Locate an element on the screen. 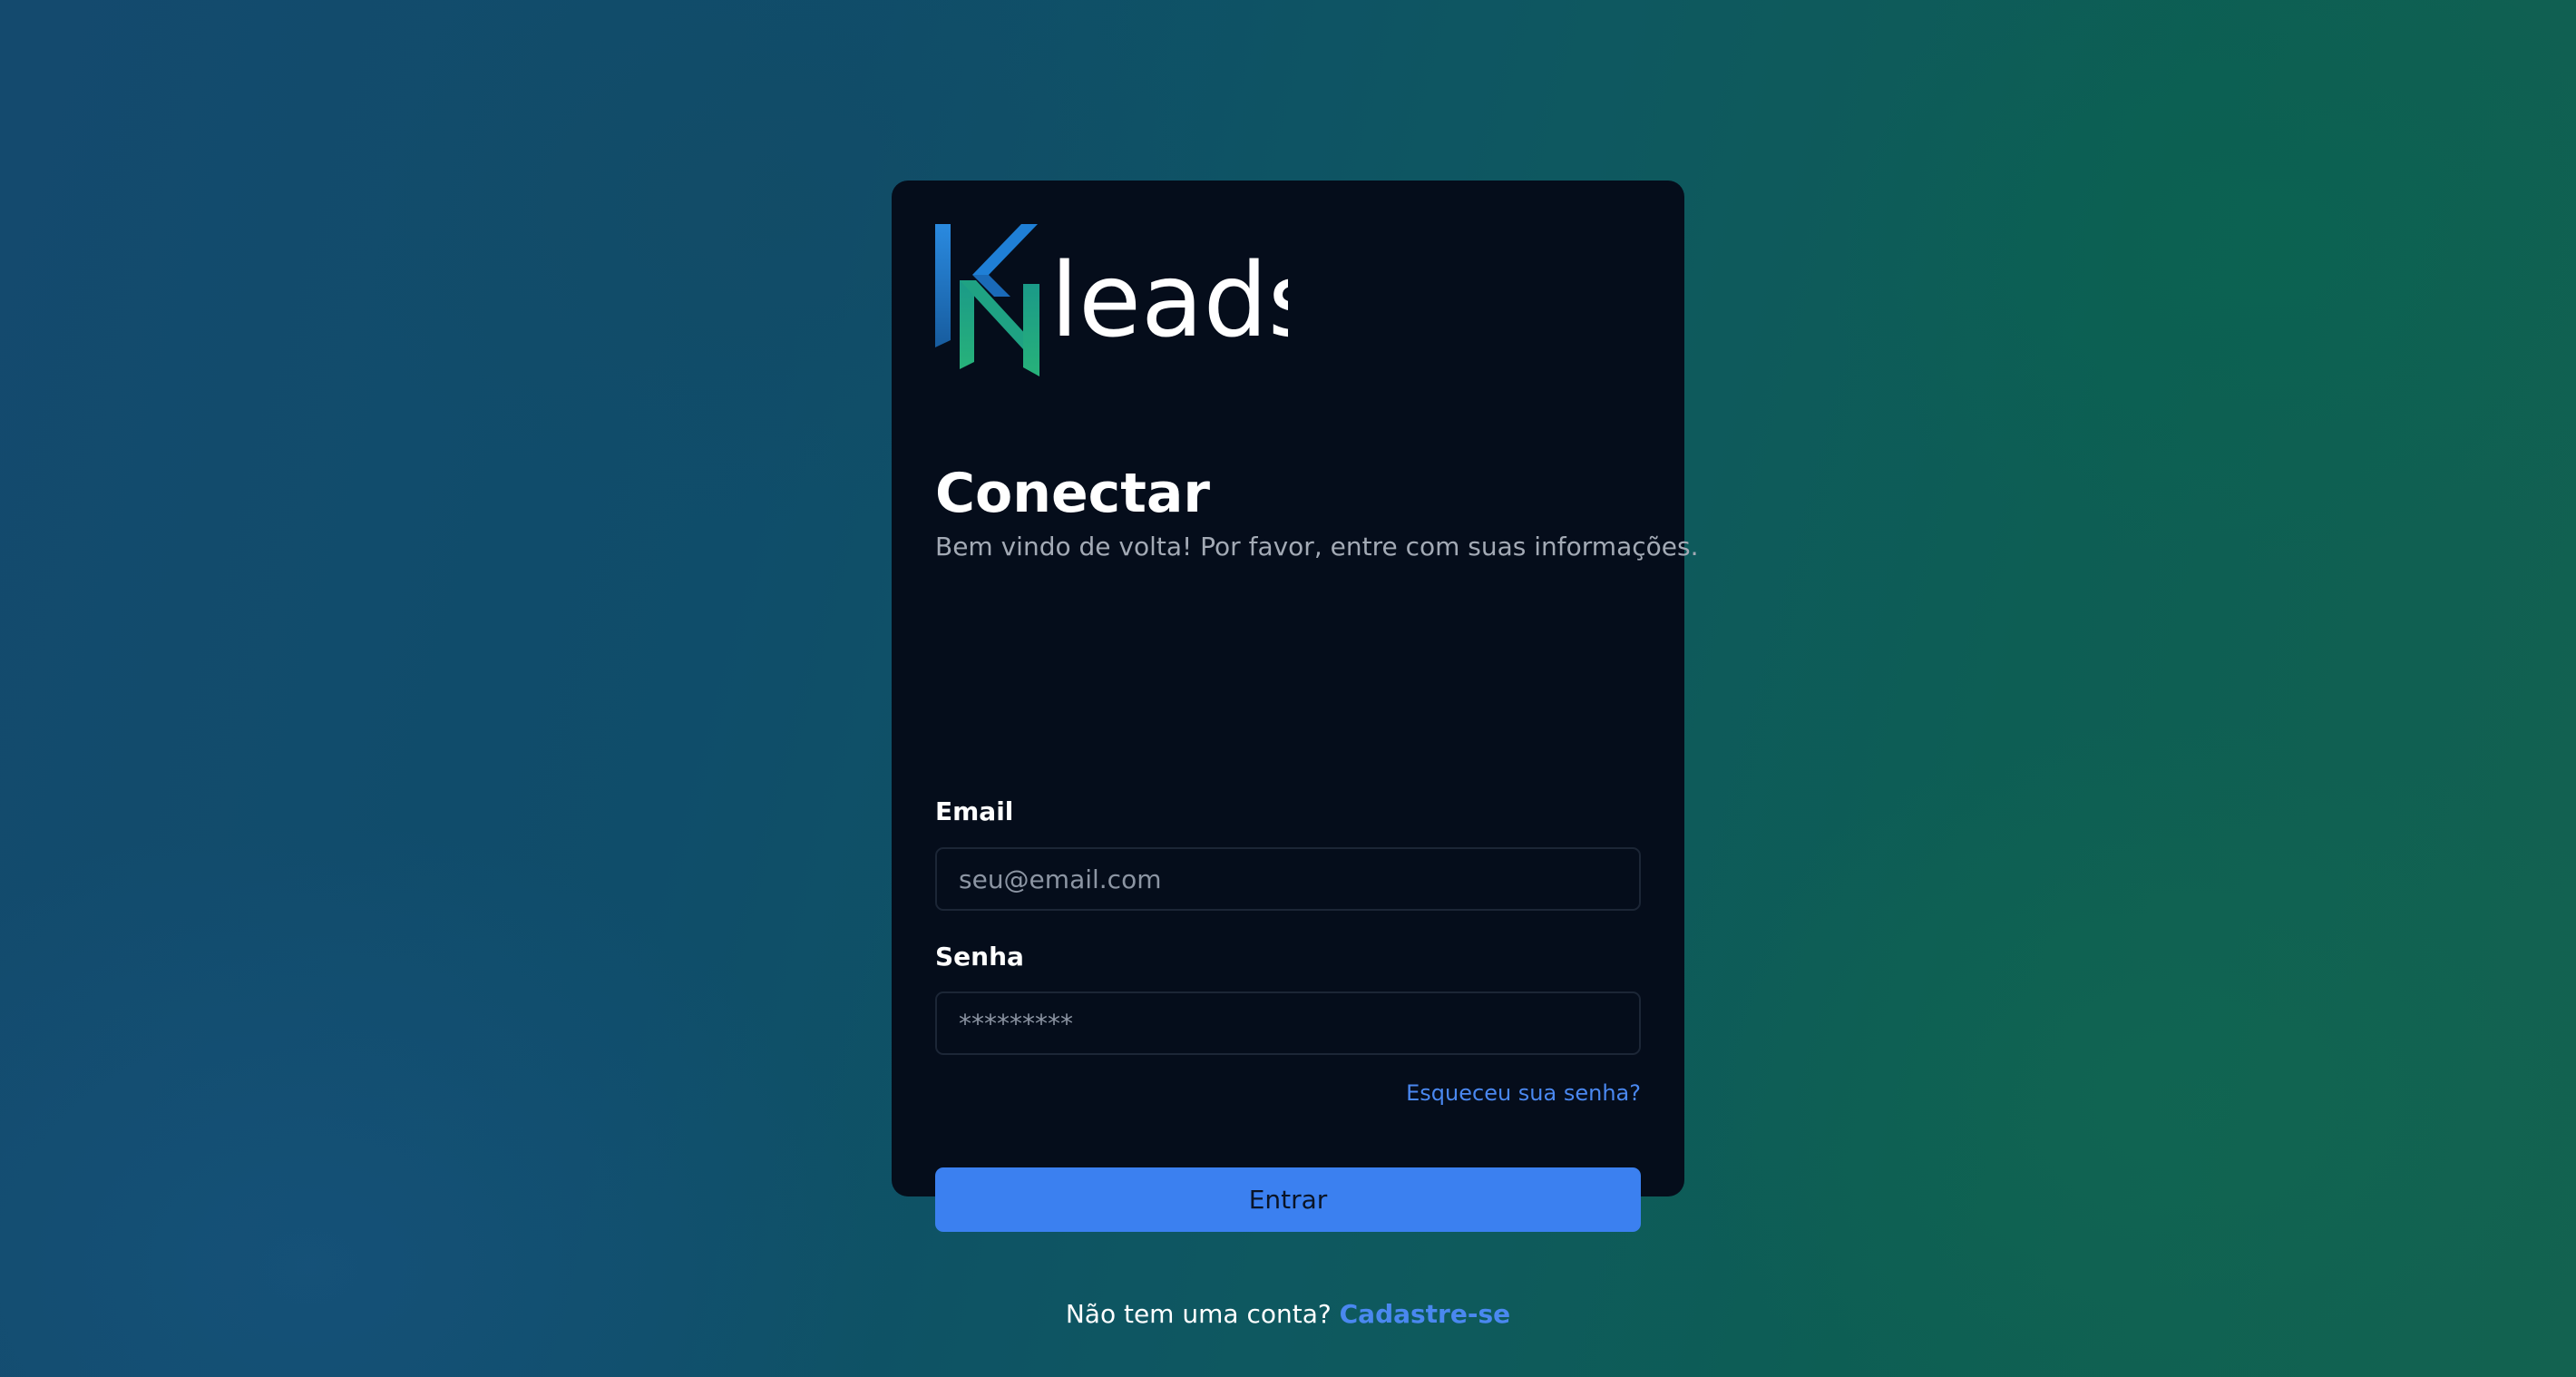 Image resolution: width=2576 pixels, height=1377 pixels. password-field is located at coordinates (1288, 1023).